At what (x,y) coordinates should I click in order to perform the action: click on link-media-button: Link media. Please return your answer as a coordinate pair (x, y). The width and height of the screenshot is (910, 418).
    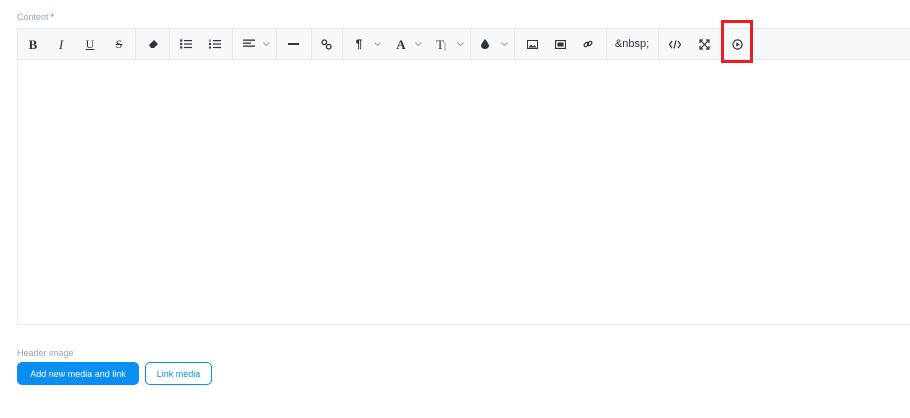
    Looking at the image, I should click on (178, 373).